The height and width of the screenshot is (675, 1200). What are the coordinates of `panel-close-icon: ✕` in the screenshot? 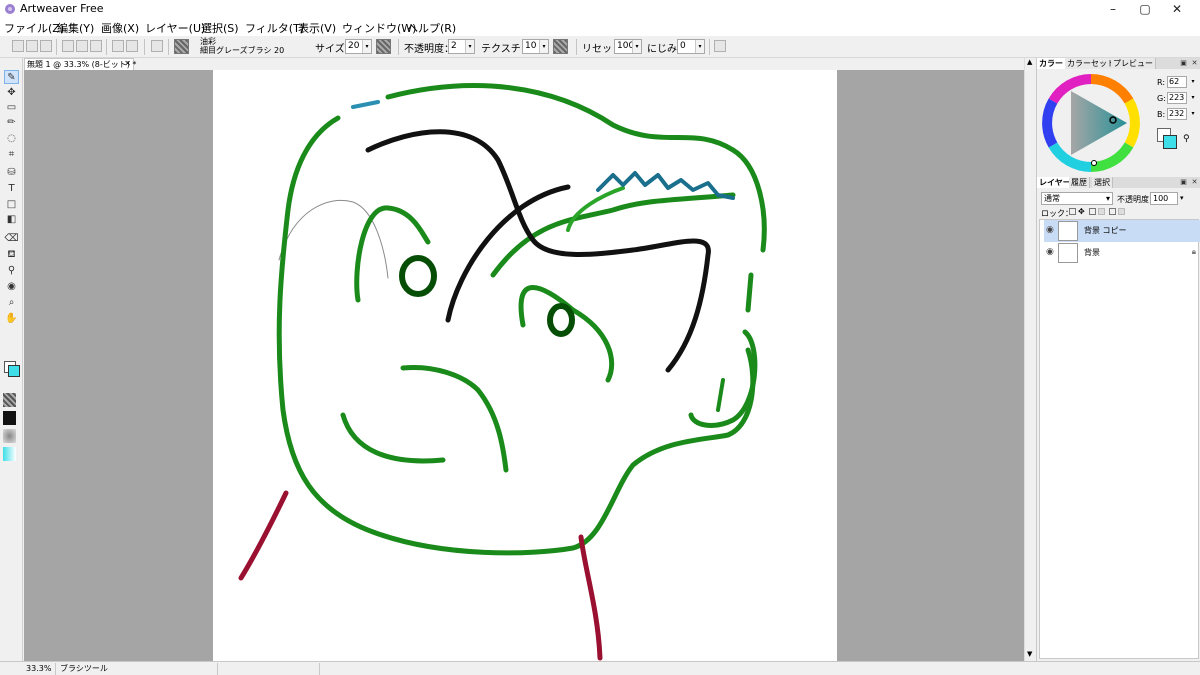 It's located at (1194, 63).